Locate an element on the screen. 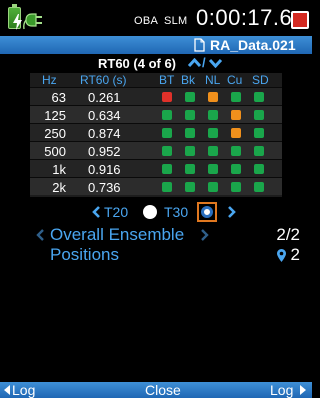 The height and width of the screenshot is (398, 320). col-header-sd: SD is located at coordinates (260, 80).